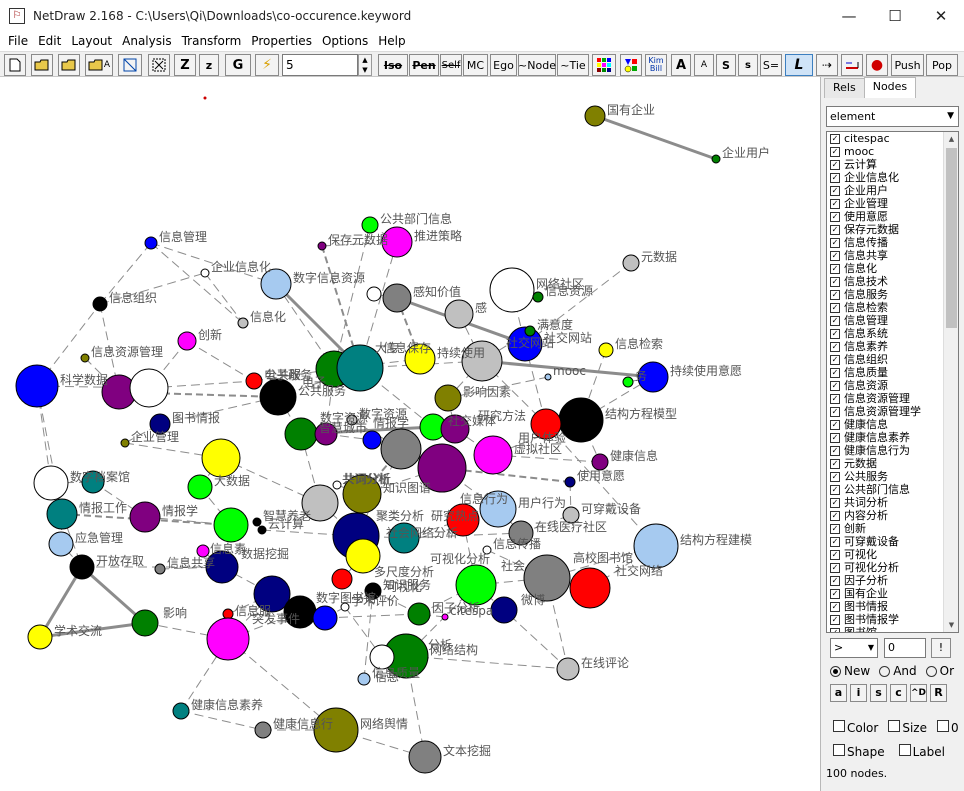  Describe the element at coordinates (281, 41) in the screenshot. I see `menu-properties: Properties` at that location.